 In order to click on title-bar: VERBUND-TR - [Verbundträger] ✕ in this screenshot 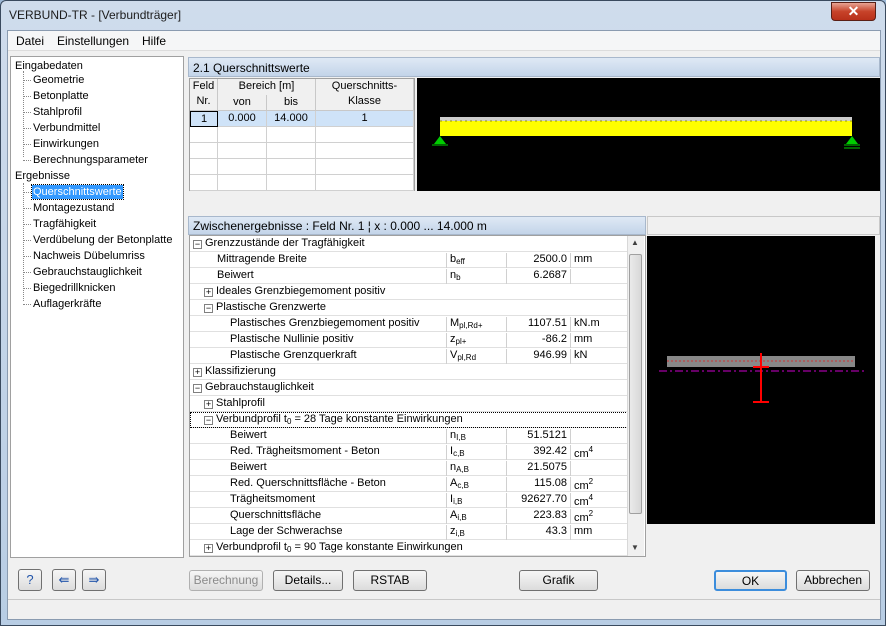, I will do `click(443, 15)`.